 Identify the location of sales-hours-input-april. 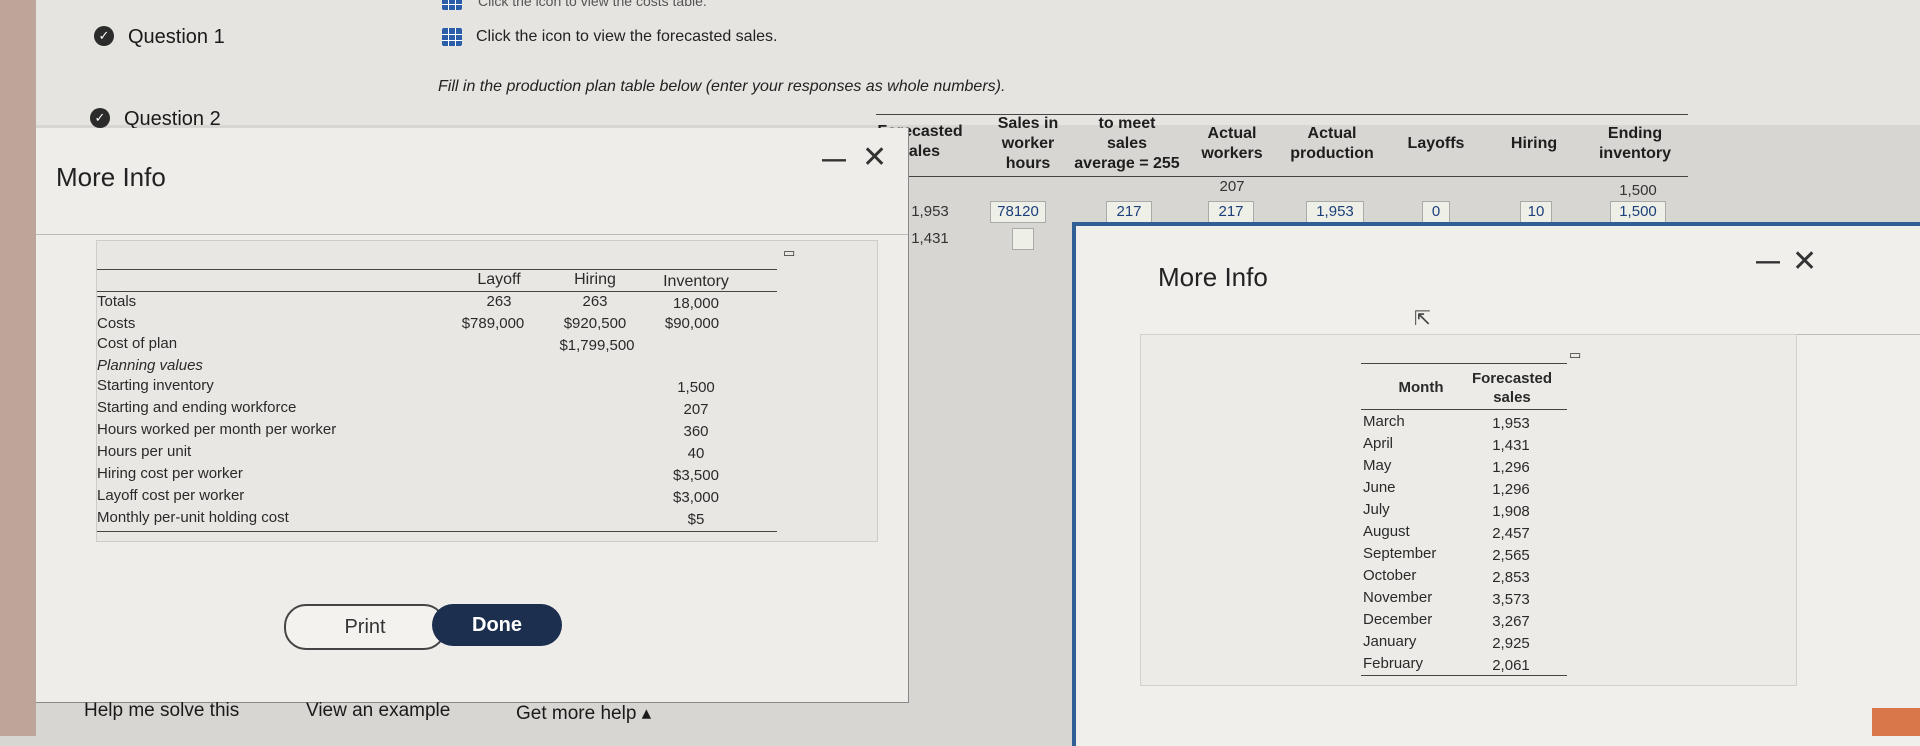
(1023, 239).